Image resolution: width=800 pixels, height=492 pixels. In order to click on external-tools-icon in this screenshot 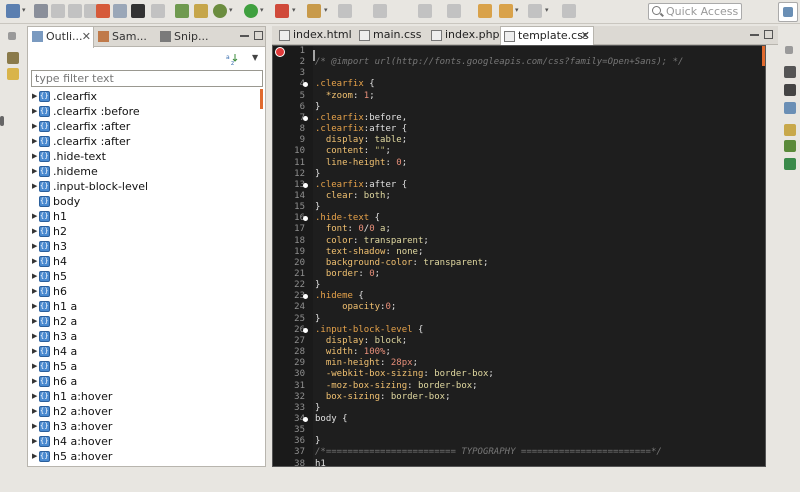, I will do `click(282, 11)`.